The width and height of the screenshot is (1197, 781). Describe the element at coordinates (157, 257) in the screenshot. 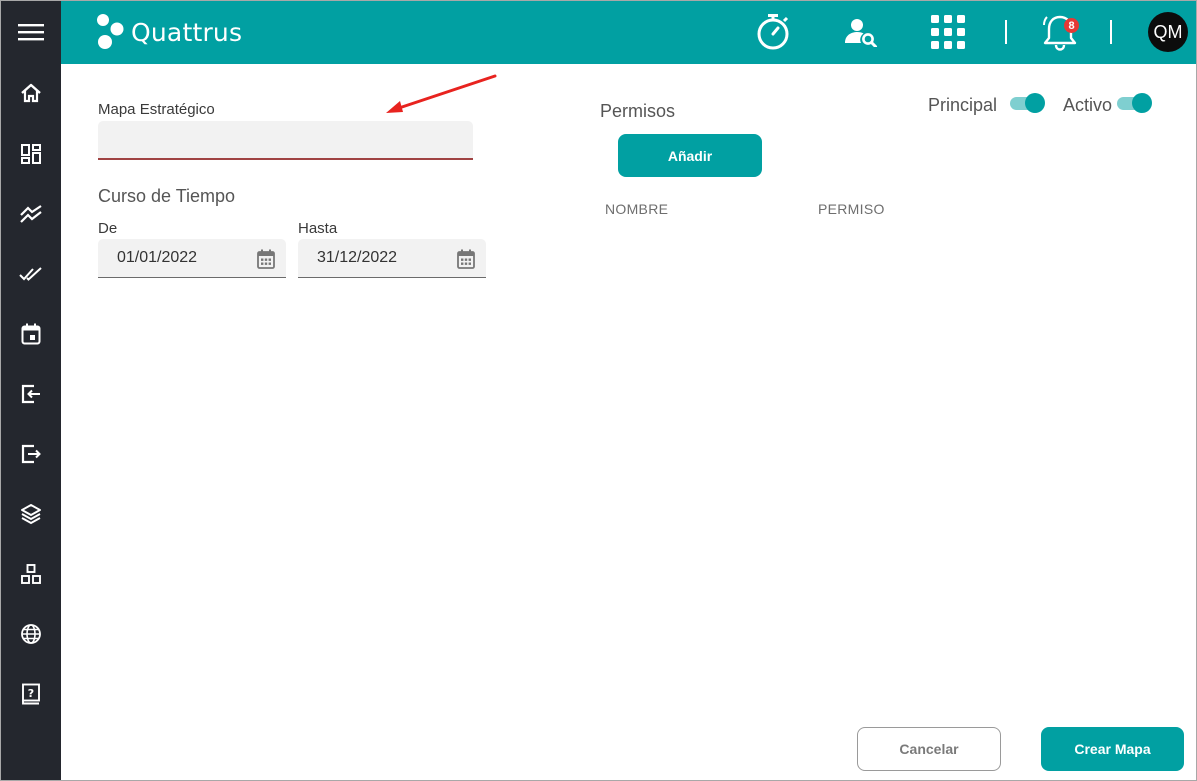

I see `from-date-value: 01/01/2022` at that location.